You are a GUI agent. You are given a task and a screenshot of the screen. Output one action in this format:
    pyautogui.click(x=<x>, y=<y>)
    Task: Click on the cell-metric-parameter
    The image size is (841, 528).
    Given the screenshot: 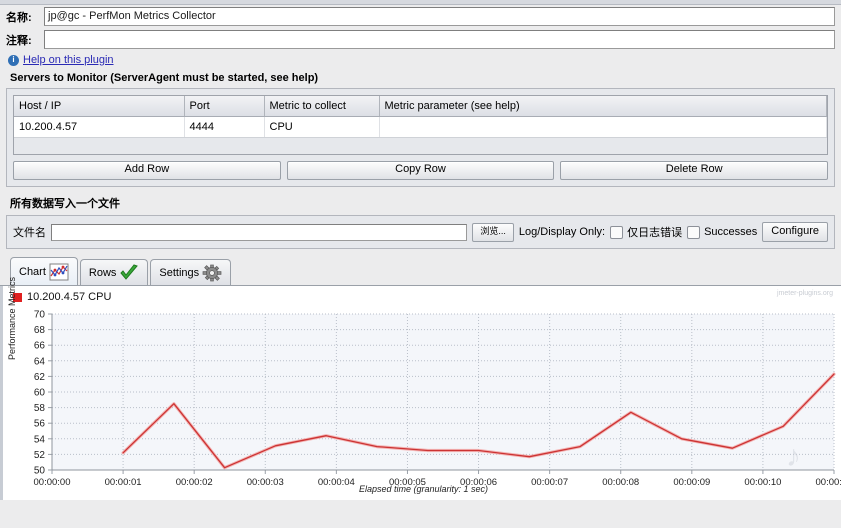 What is the action you would take?
    pyautogui.click(x=603, y=127)
    